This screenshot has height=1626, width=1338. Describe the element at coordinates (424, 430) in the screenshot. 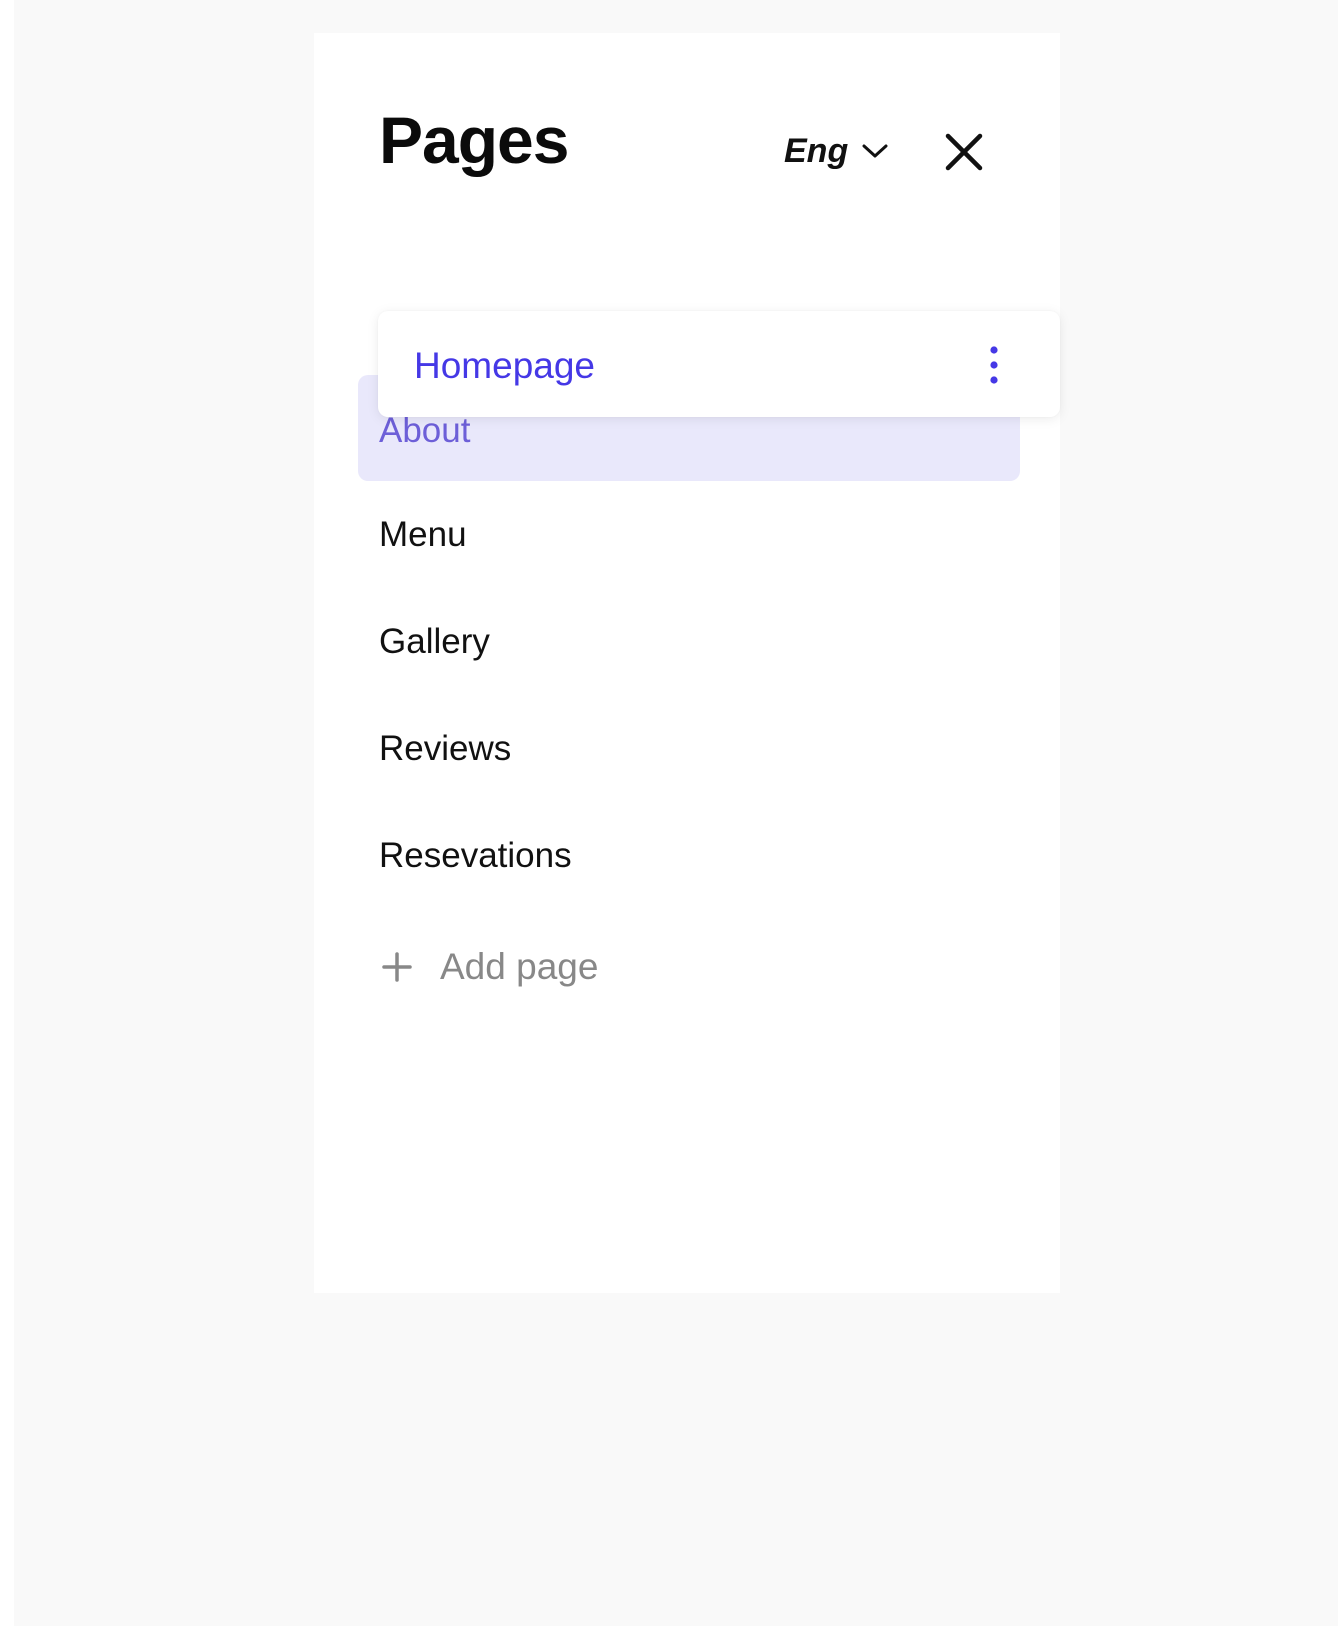

I see `page-item-about: About` at that location.